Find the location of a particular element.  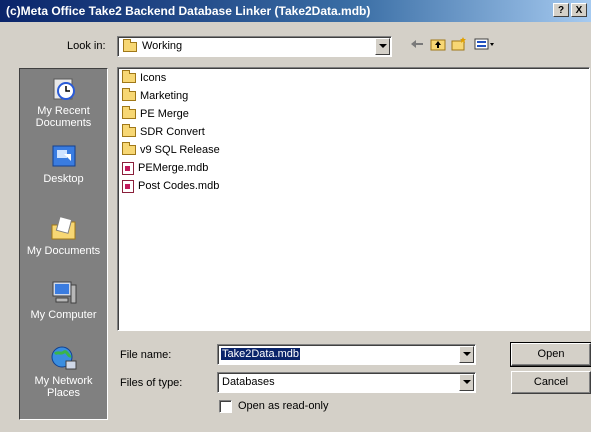

desktop-icon is located at coordinates (64, 157).